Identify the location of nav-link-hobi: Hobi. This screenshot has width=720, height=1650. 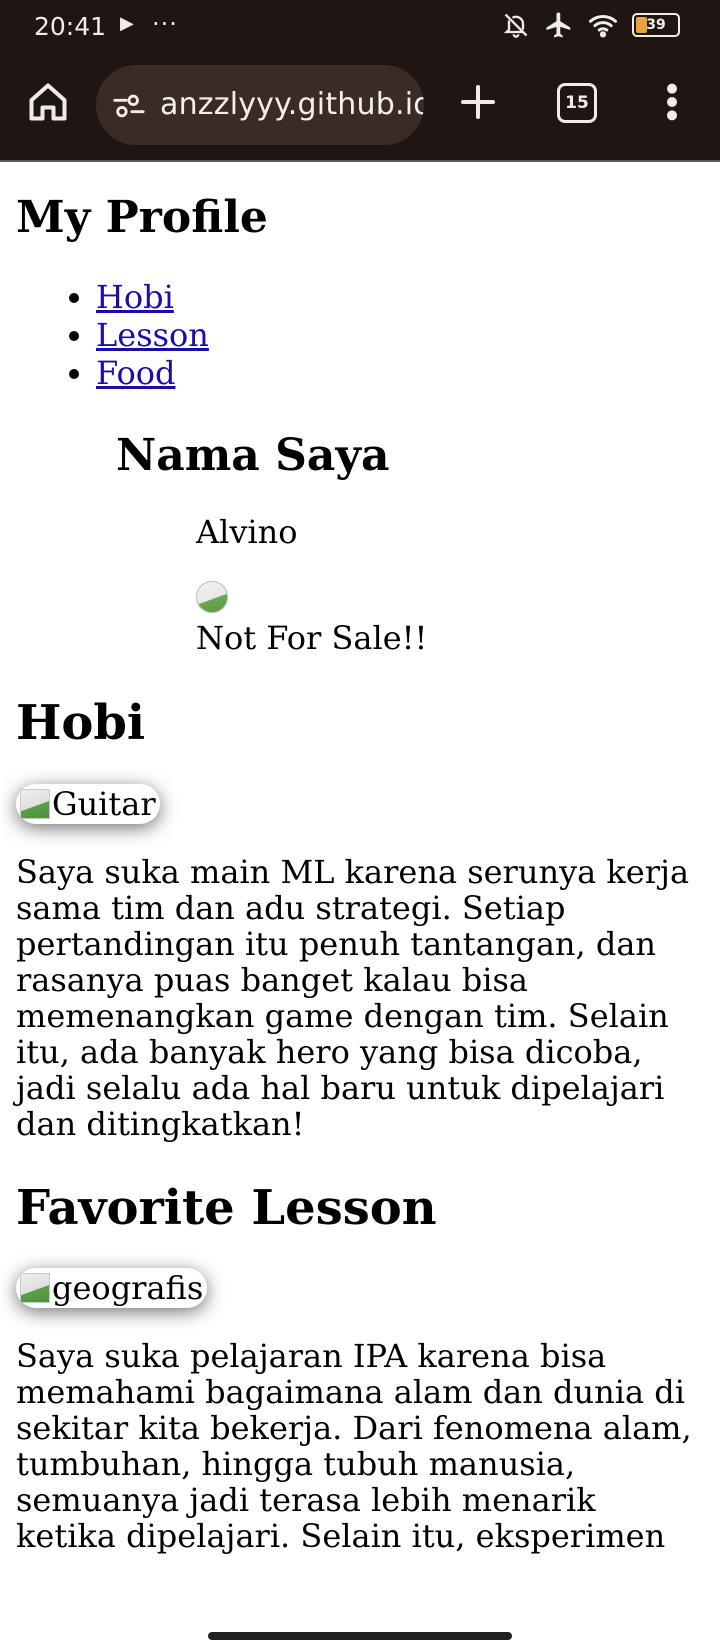
(135, 297).